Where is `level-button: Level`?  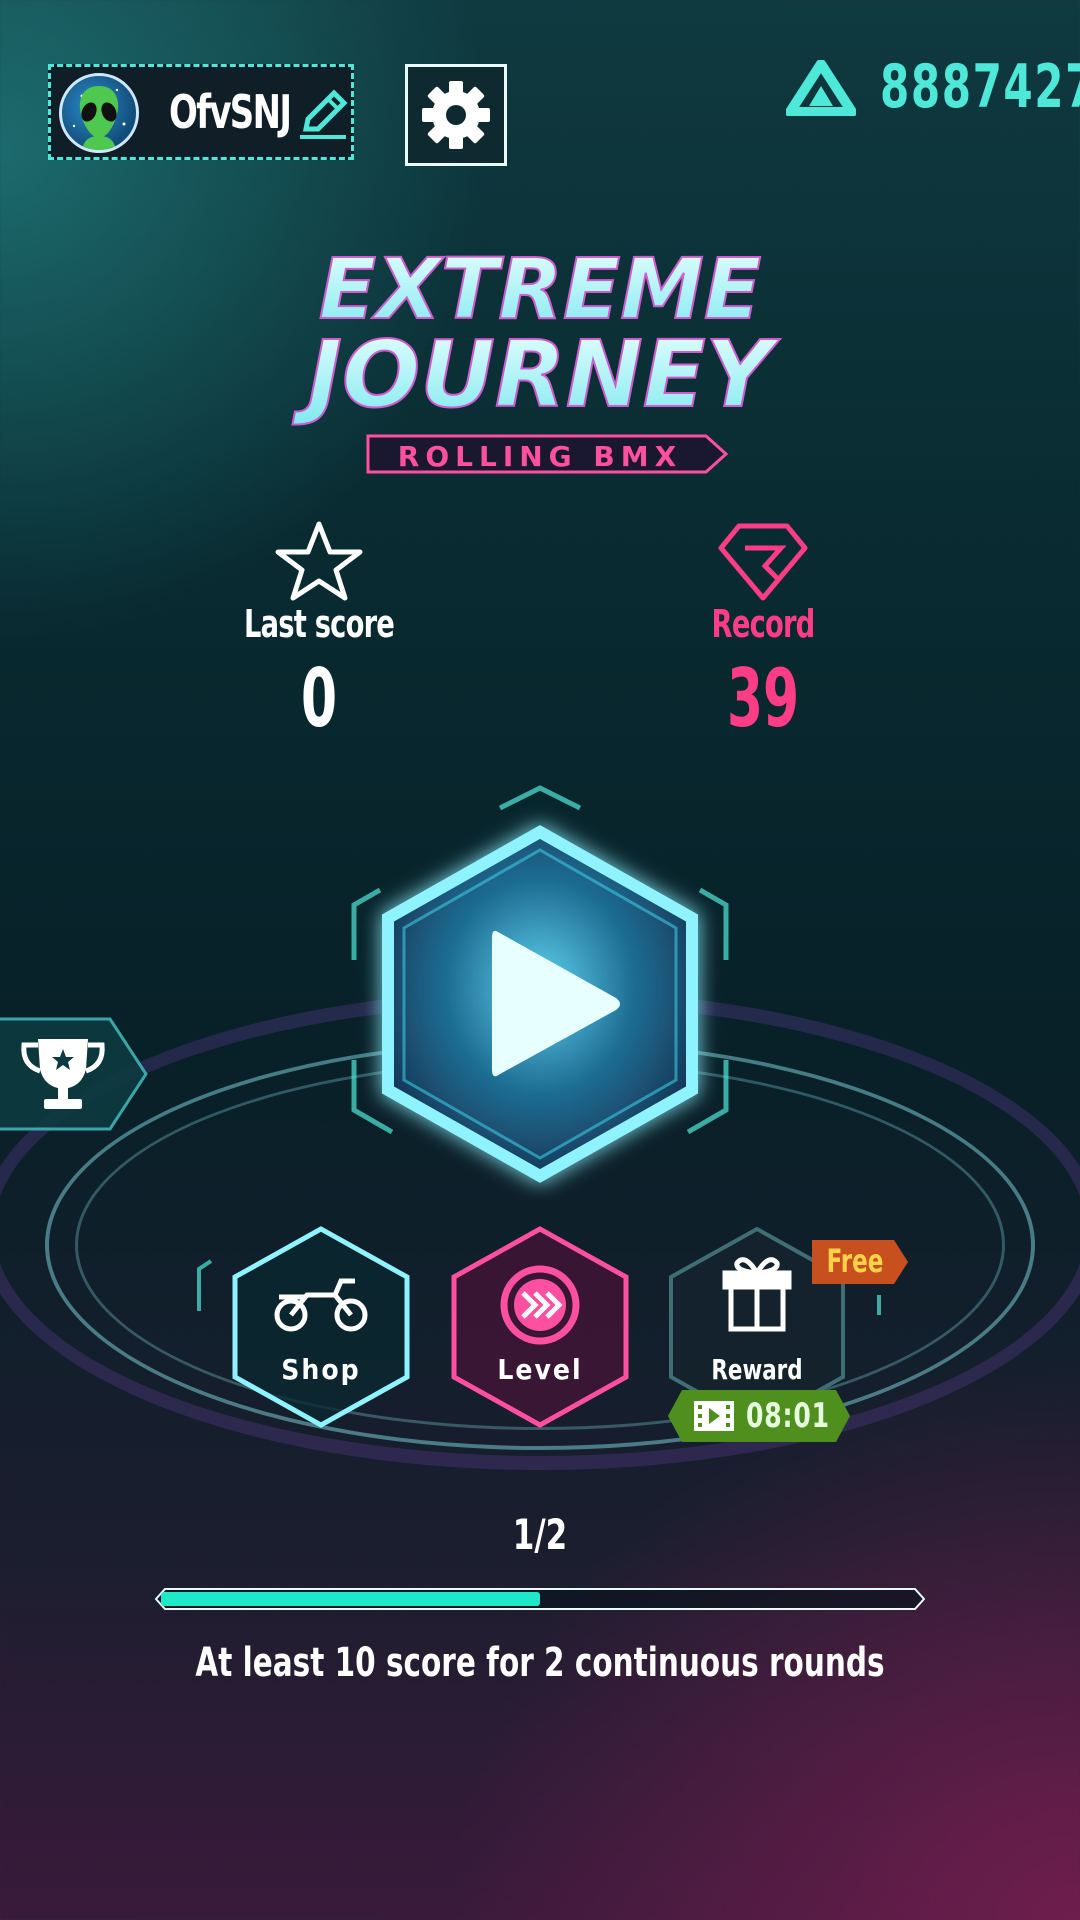 level-button: Level is located at coordinates (540, 1330).